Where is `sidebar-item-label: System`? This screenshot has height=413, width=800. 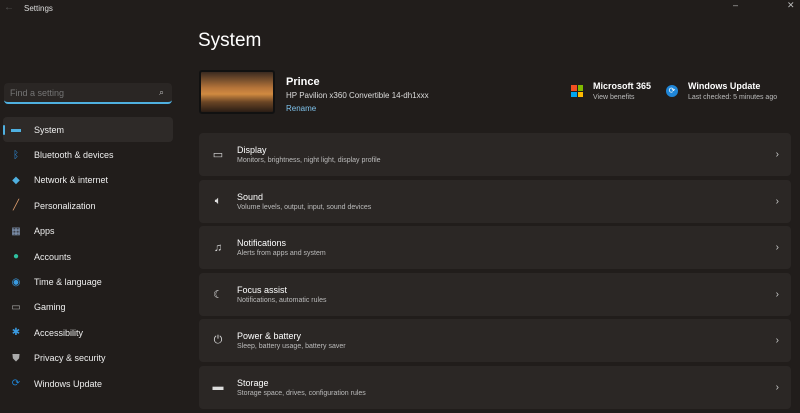 sidebar-item-label: System is located at coordinates (49, 129).